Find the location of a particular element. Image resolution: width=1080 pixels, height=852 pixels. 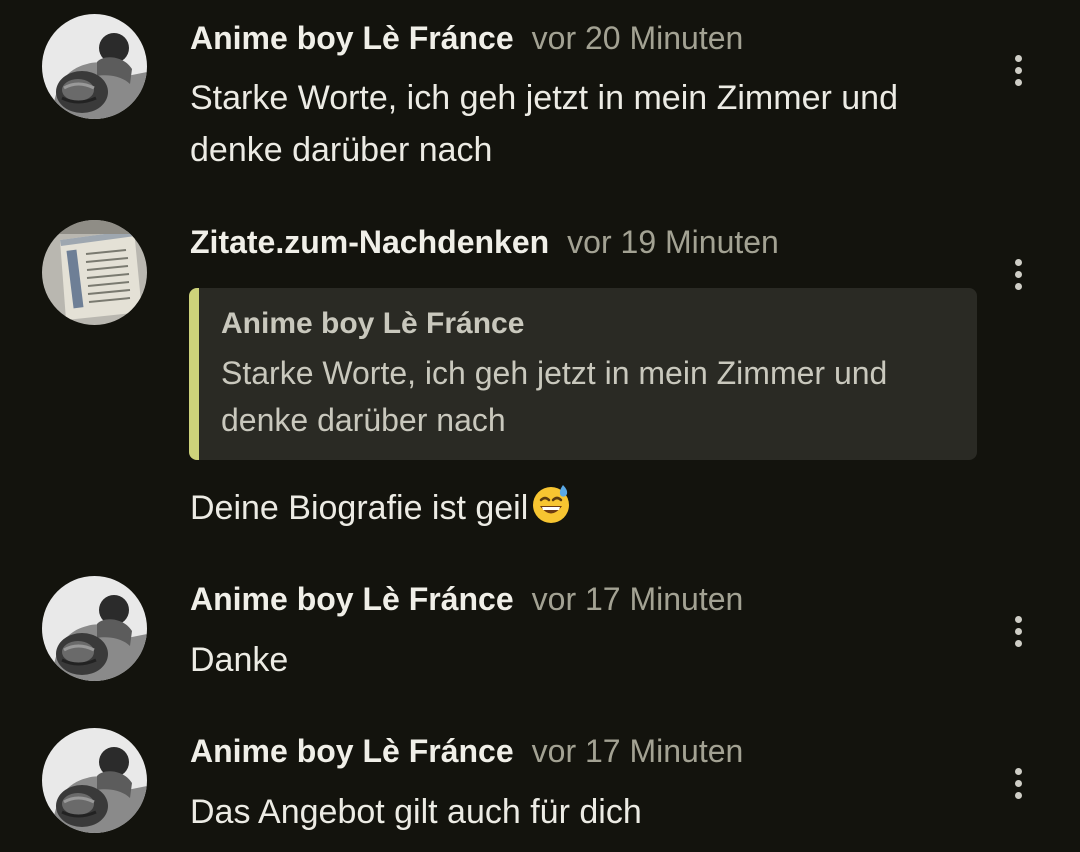

comment-text: Das Angebot gilt auch für dich is located at coordinates (416, 812).